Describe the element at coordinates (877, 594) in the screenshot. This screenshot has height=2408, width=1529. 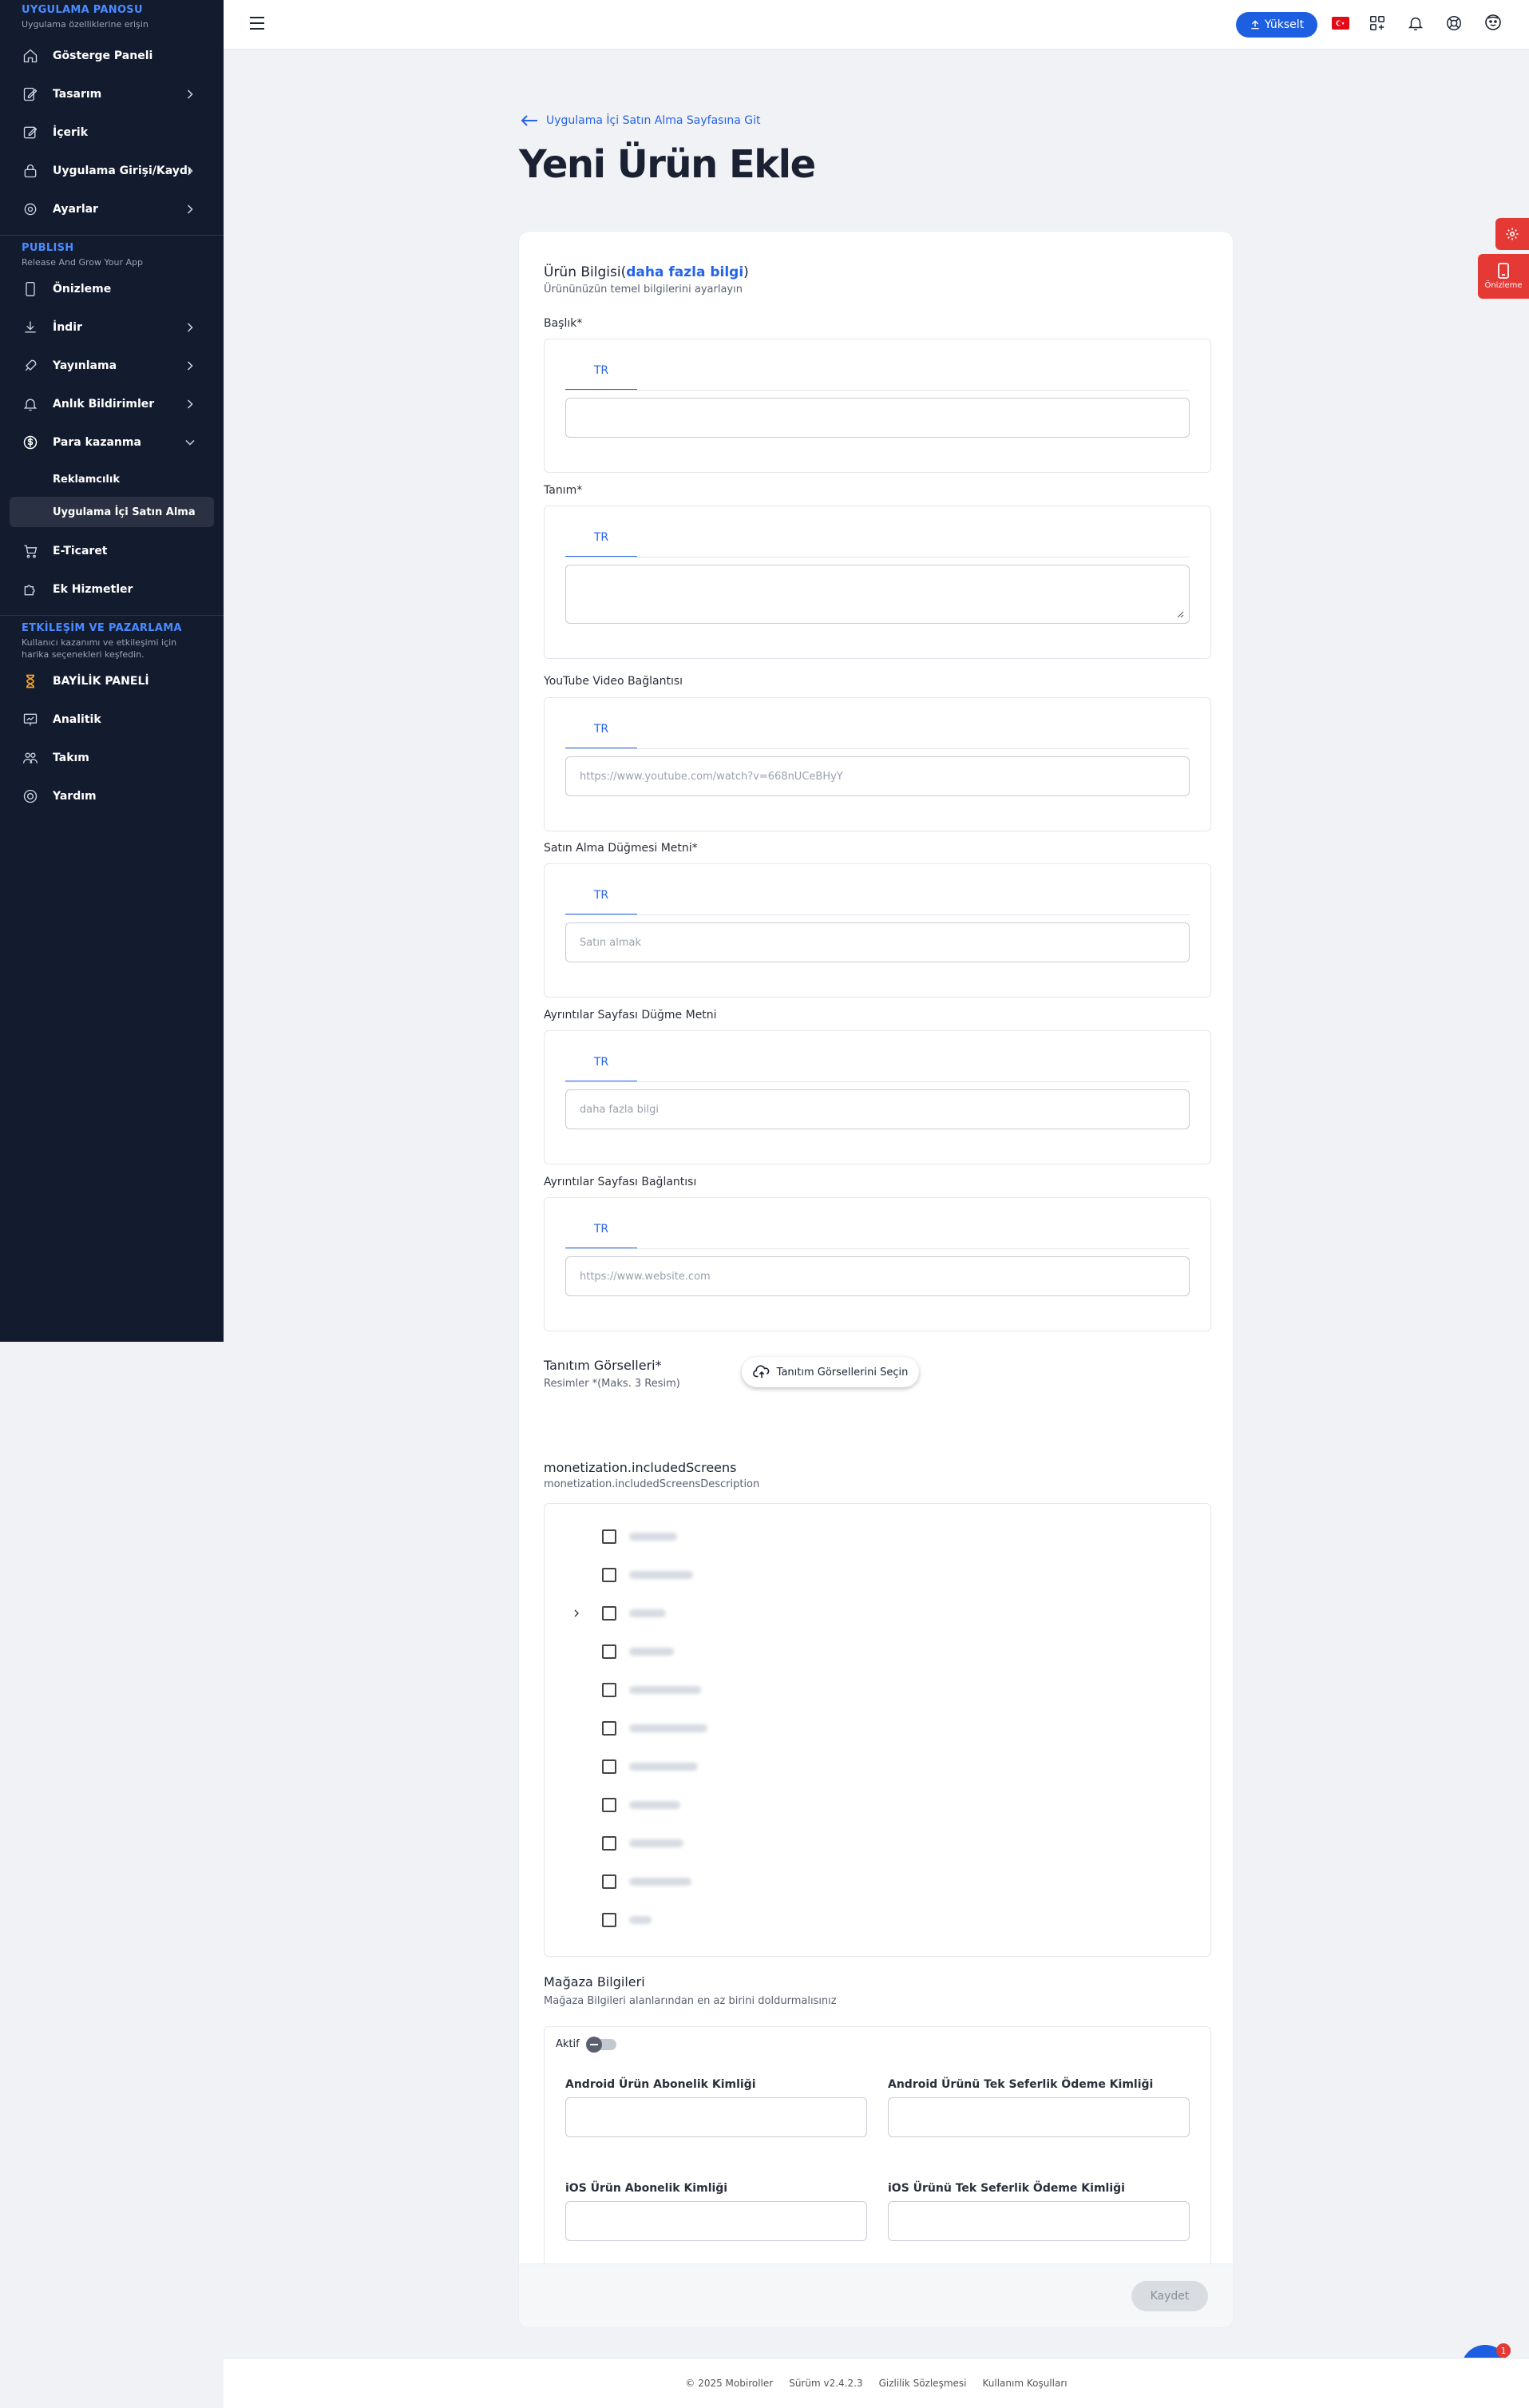
I see `description-textarea` at that location.